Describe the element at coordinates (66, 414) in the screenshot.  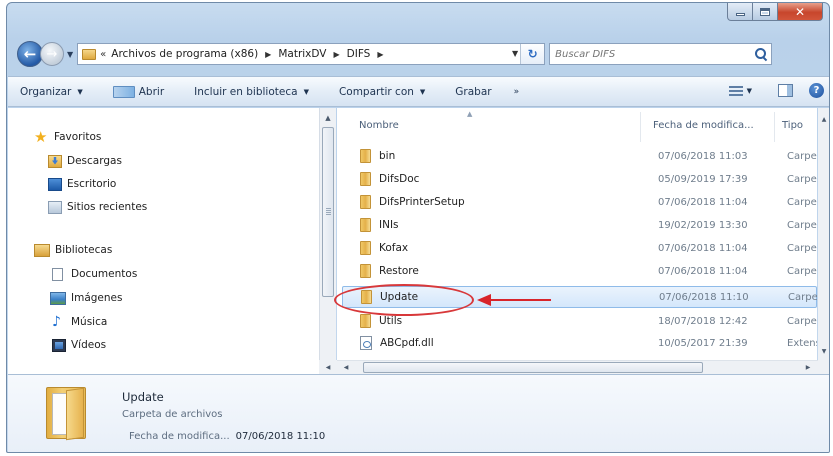
I see `large-folder-icon` at that location.